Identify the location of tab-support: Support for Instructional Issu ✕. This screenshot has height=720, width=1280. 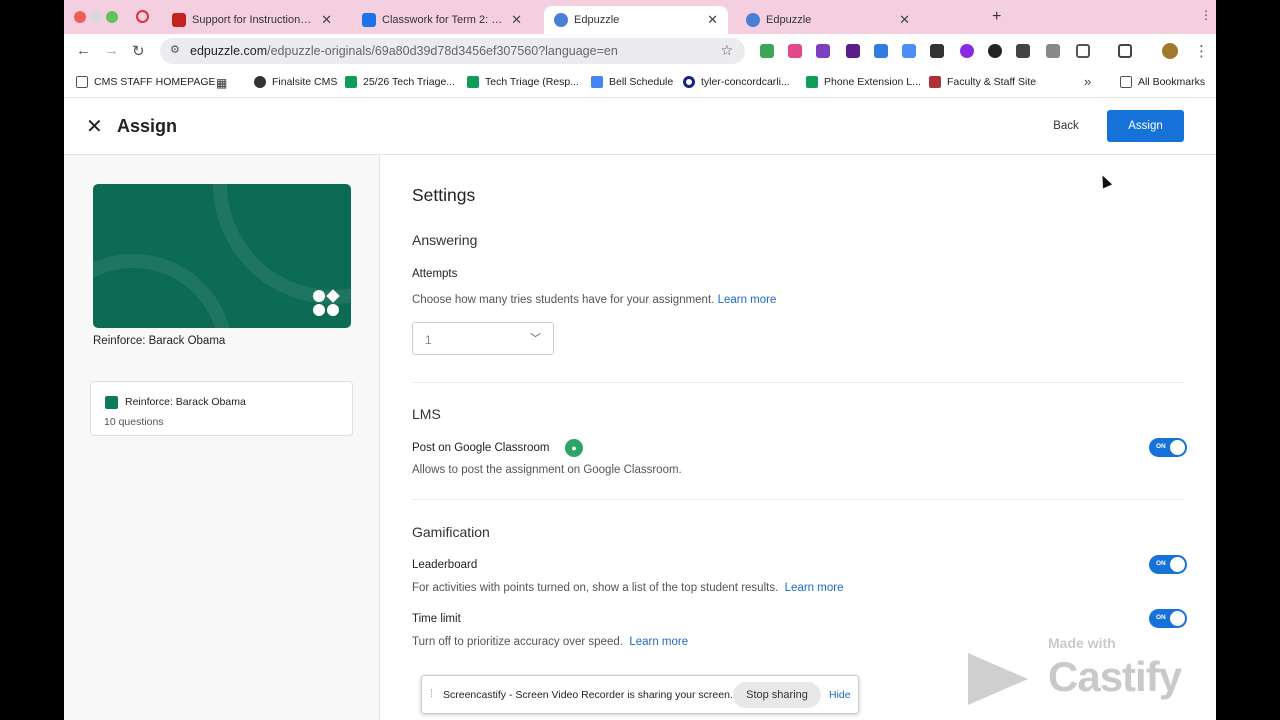
(252, 20).